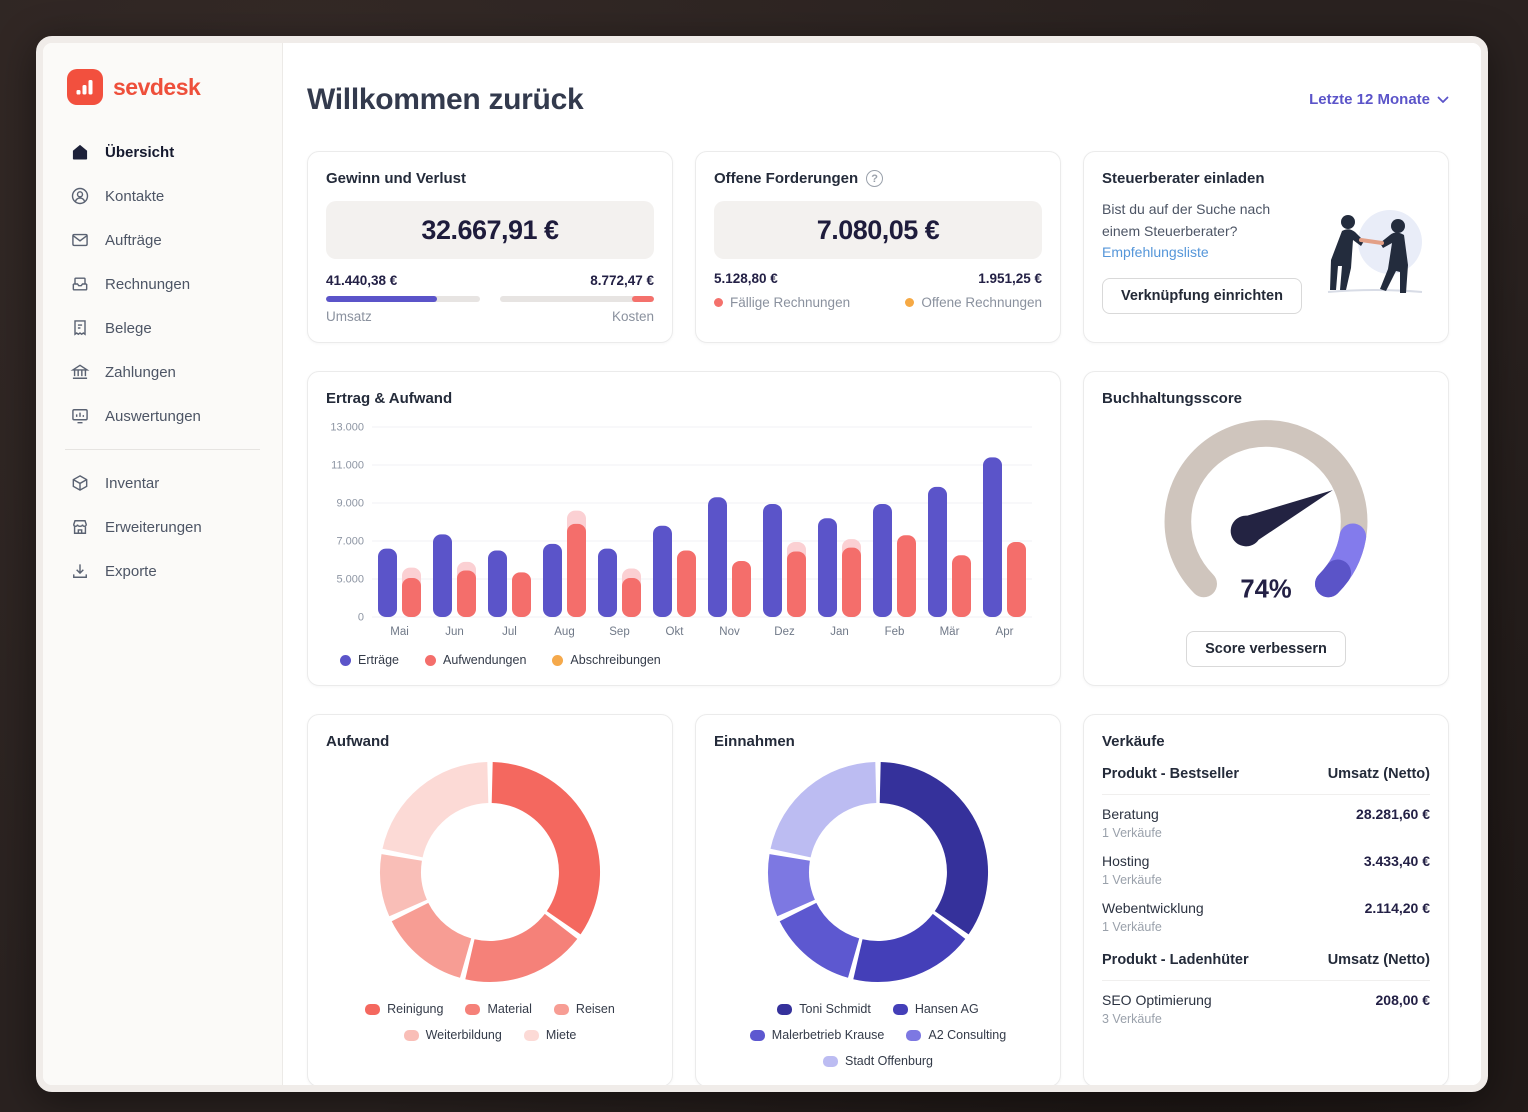  Describe the element at coordinates (403, 299) in the screenshot. I see `revenue-progressbar` at that location.